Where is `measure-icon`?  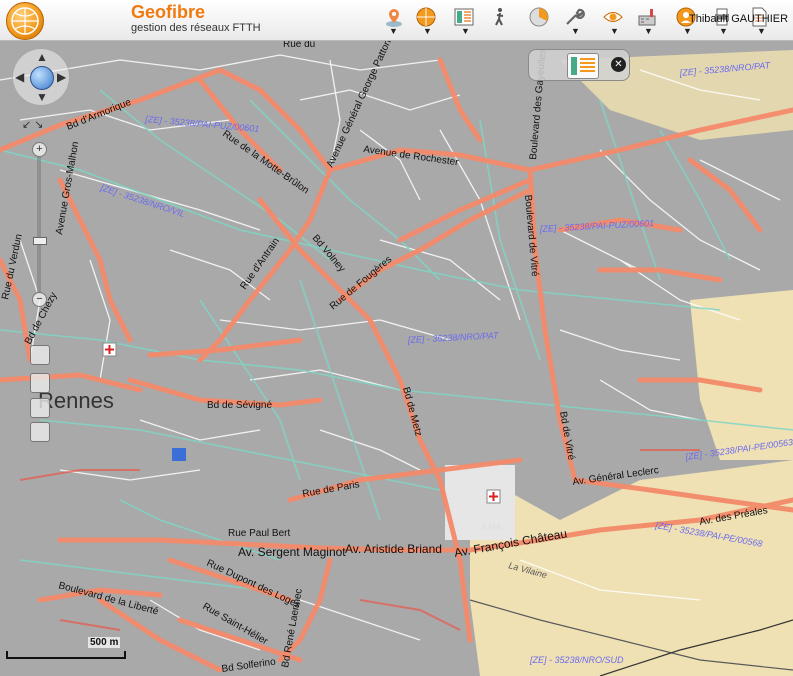
measure-icon is located at coordinates (40, 432).